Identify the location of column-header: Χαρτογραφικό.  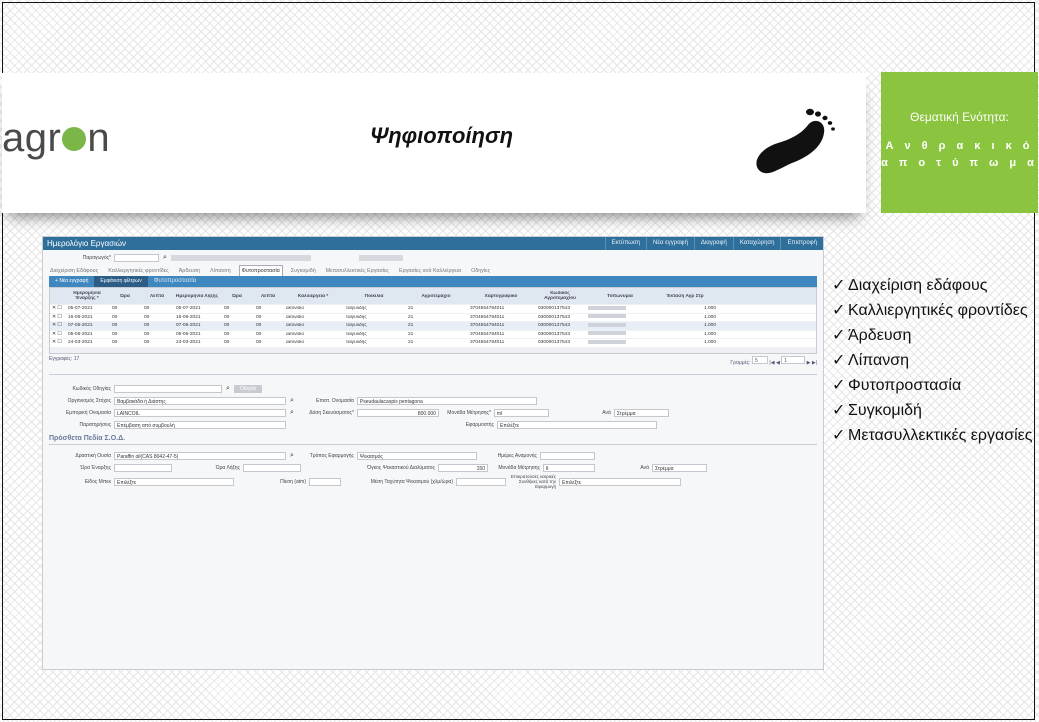
(500, 296).